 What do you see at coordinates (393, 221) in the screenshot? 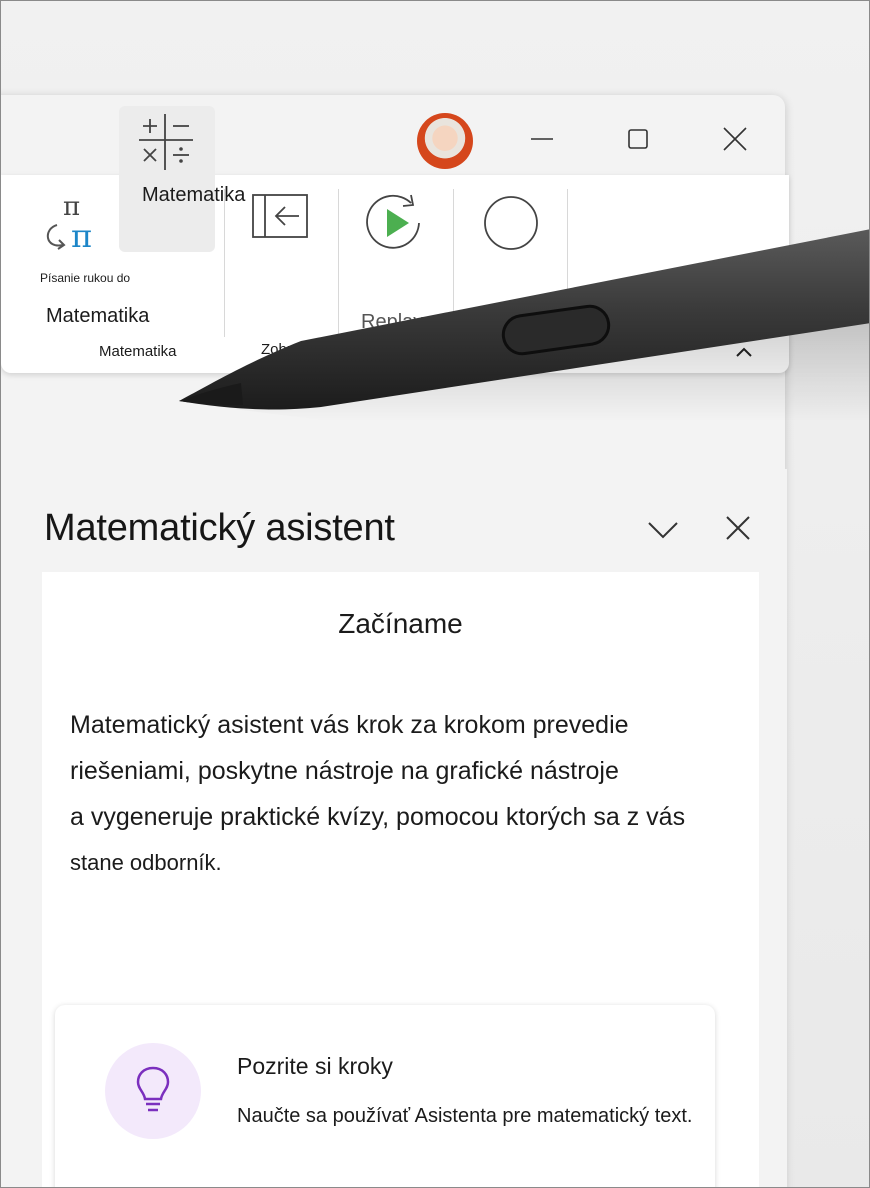
I see `replay-icon` at bounding box center [393, 221].